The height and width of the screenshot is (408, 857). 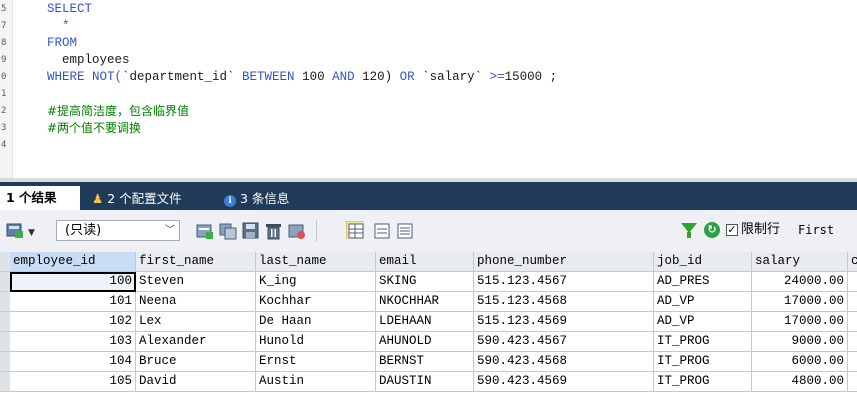 What do you see at coordinates (425, 382) in the screenshot?
I see `table-cell: DAUSTIN` at bounding box center [425, 382].